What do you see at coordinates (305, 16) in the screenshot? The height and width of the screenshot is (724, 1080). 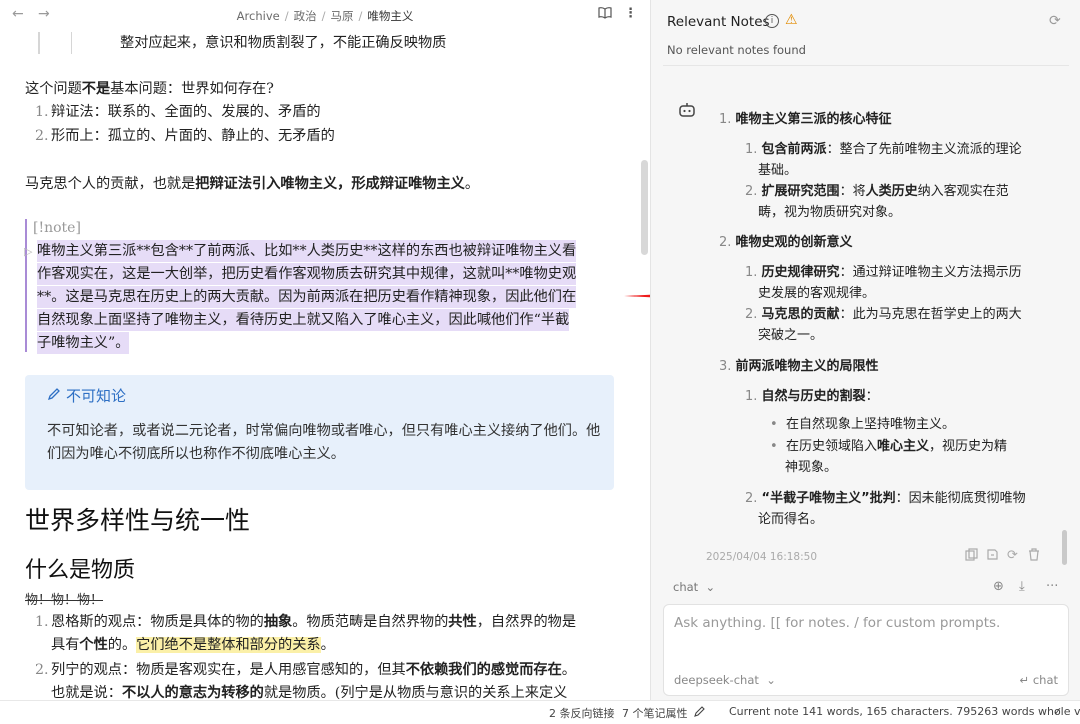 I see `breadcrumb-politics: 政治` at bounding box center [305, 16].